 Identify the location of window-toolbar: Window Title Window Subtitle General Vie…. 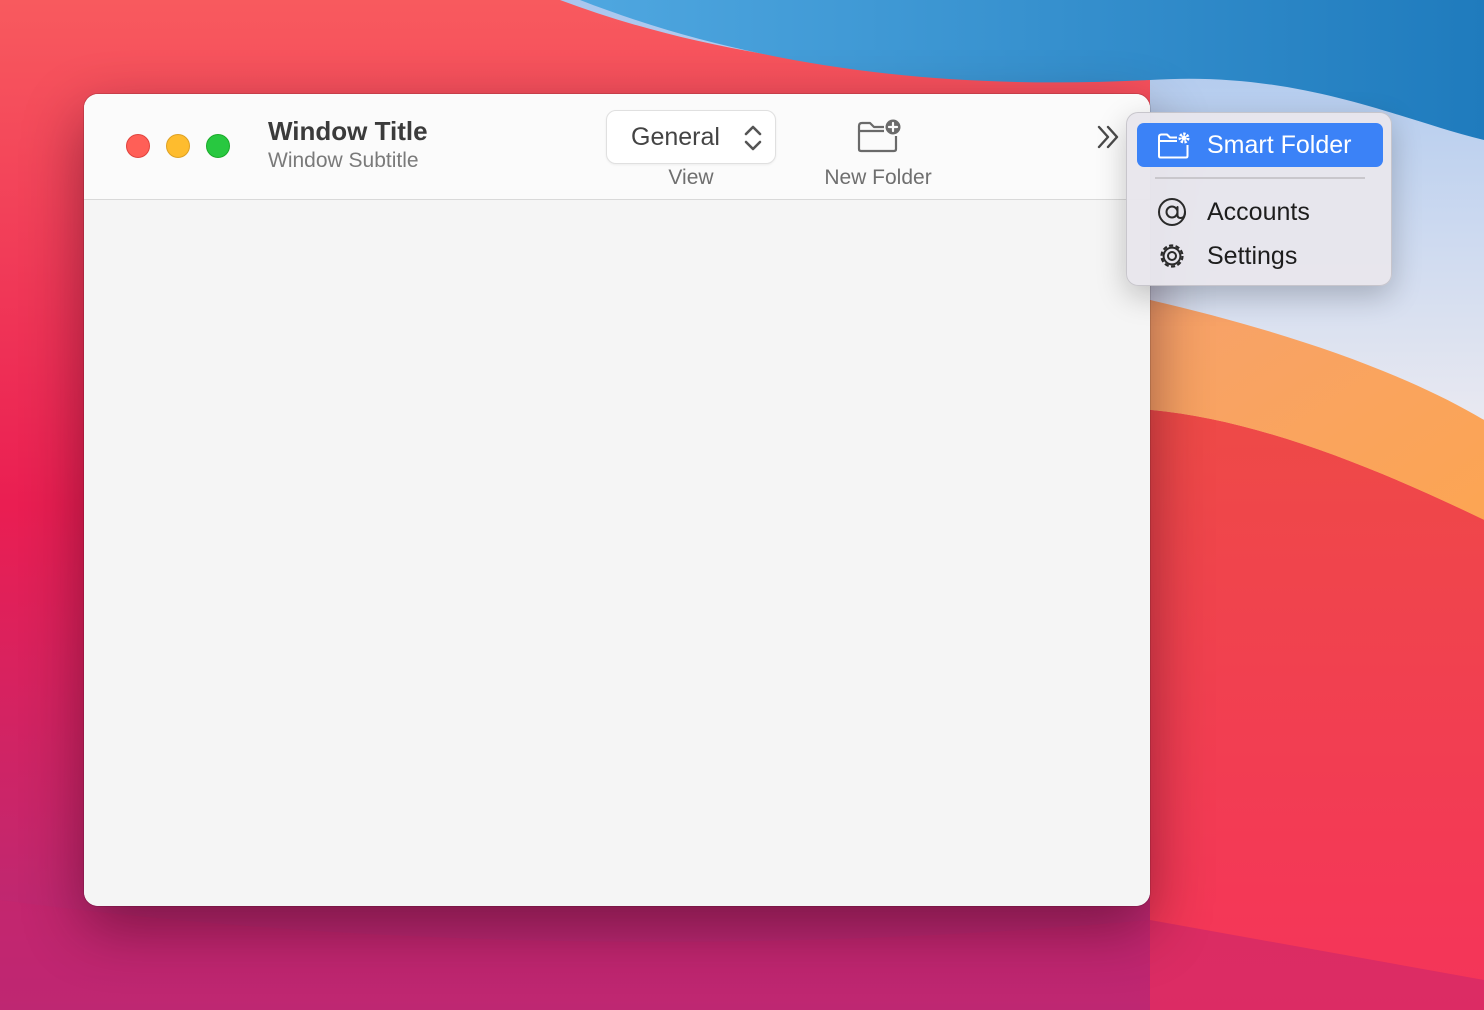
(617, 147).